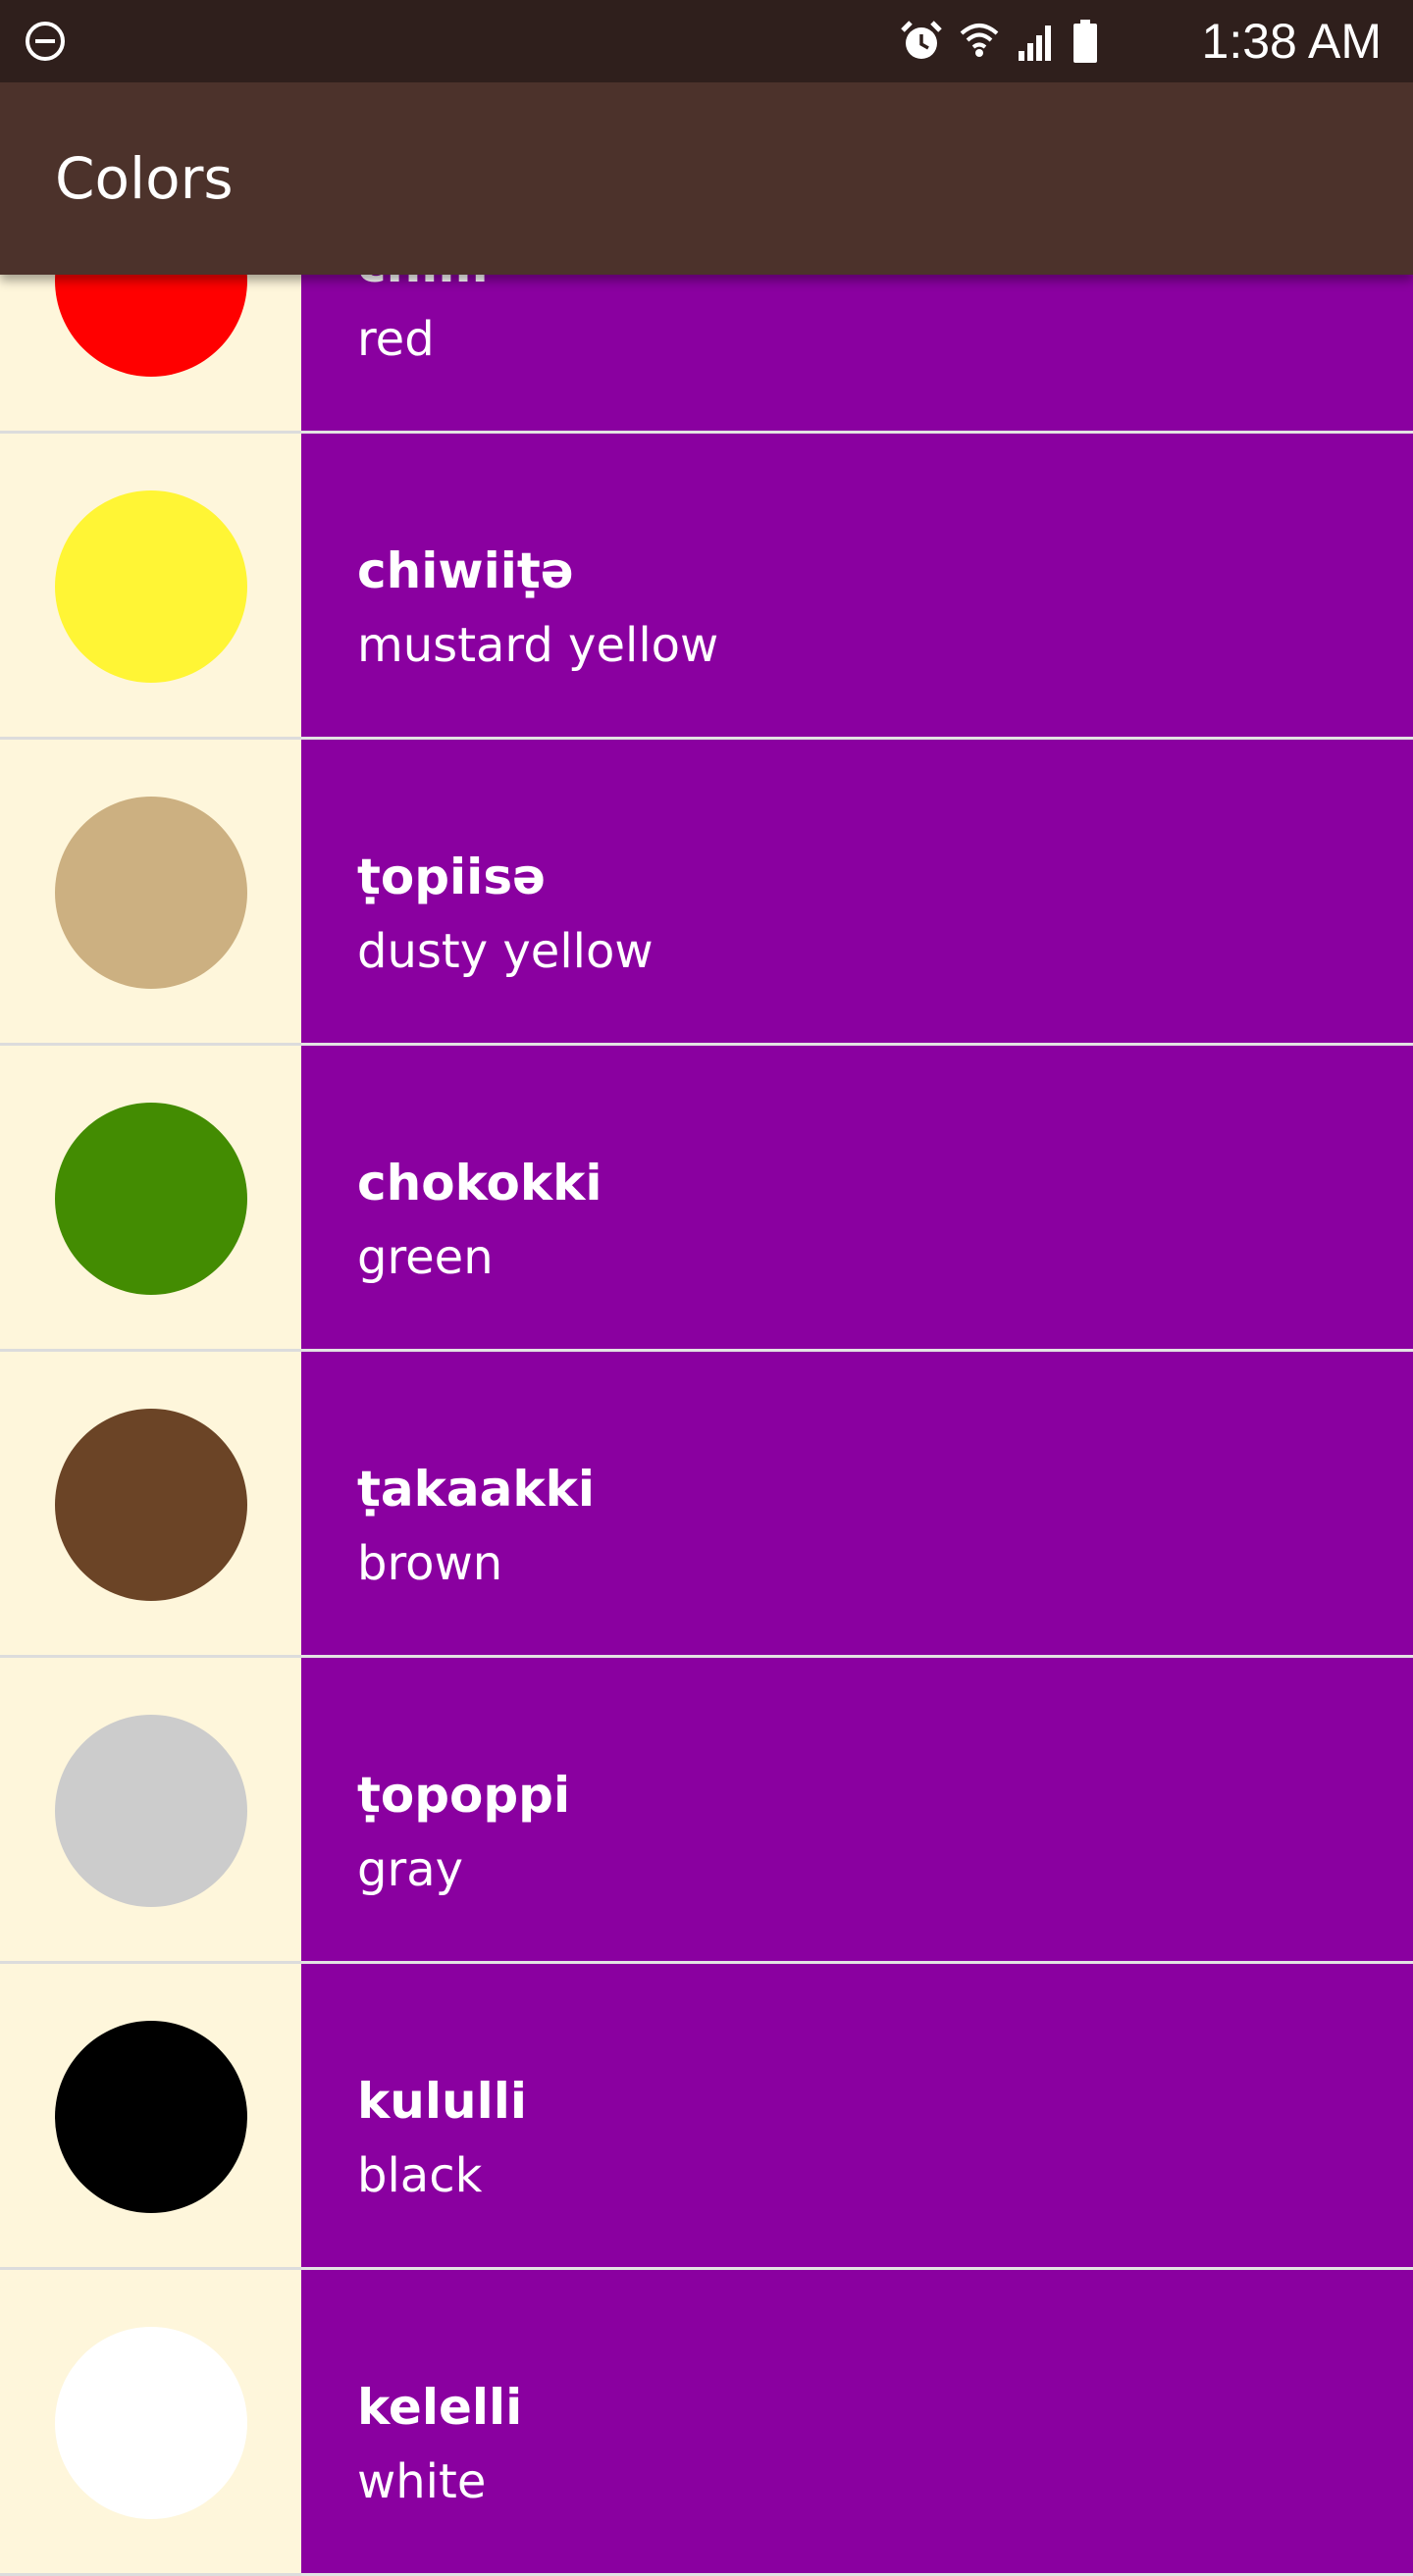 The image size is (1413, 2576). I want to click on battery-icon, so click(1085, 41).